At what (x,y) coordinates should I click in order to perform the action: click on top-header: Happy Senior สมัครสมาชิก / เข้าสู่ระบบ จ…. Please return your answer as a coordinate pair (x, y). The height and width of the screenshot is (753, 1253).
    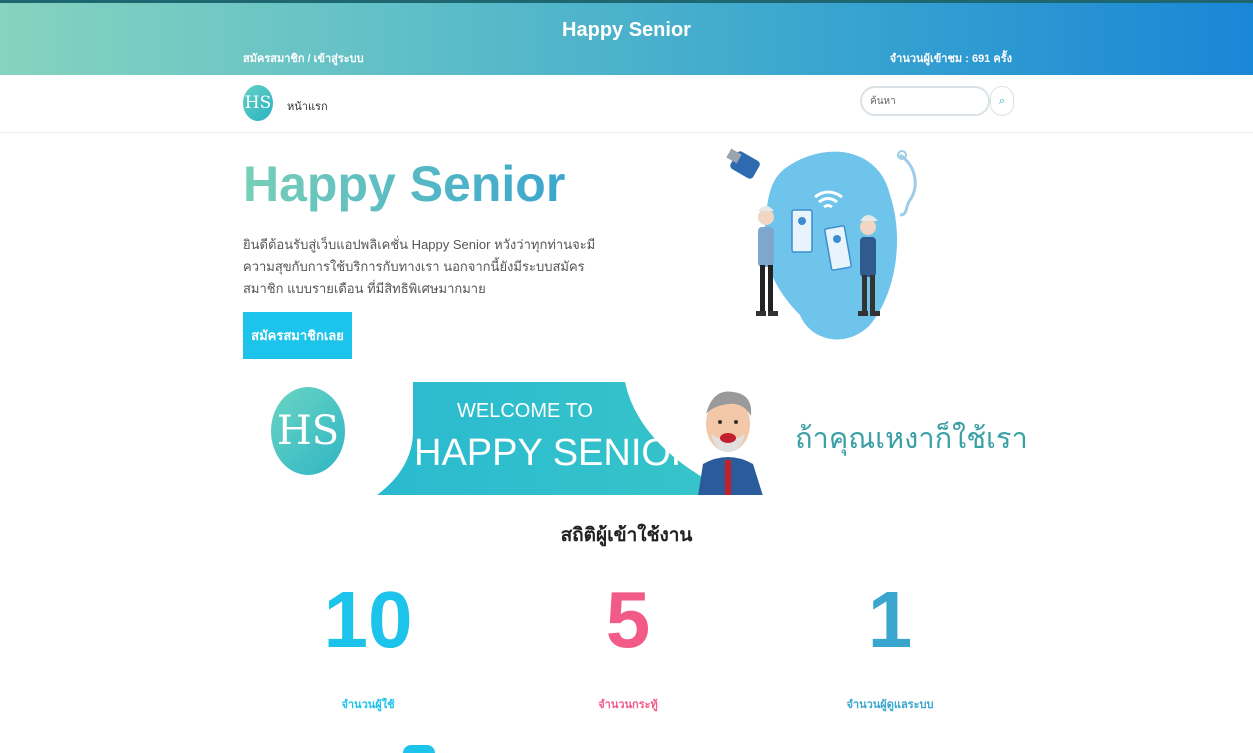
    Looking at the image, I should click on (626, 37).